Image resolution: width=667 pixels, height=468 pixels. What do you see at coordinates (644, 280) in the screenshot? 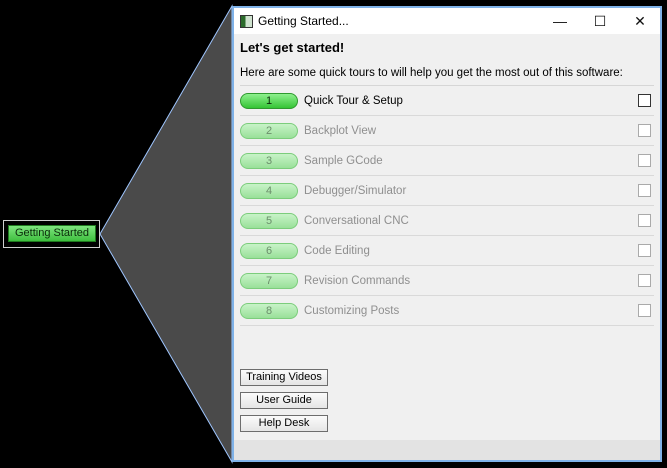
I see `tour-7-checkbox` at bounding box center [644, 280].